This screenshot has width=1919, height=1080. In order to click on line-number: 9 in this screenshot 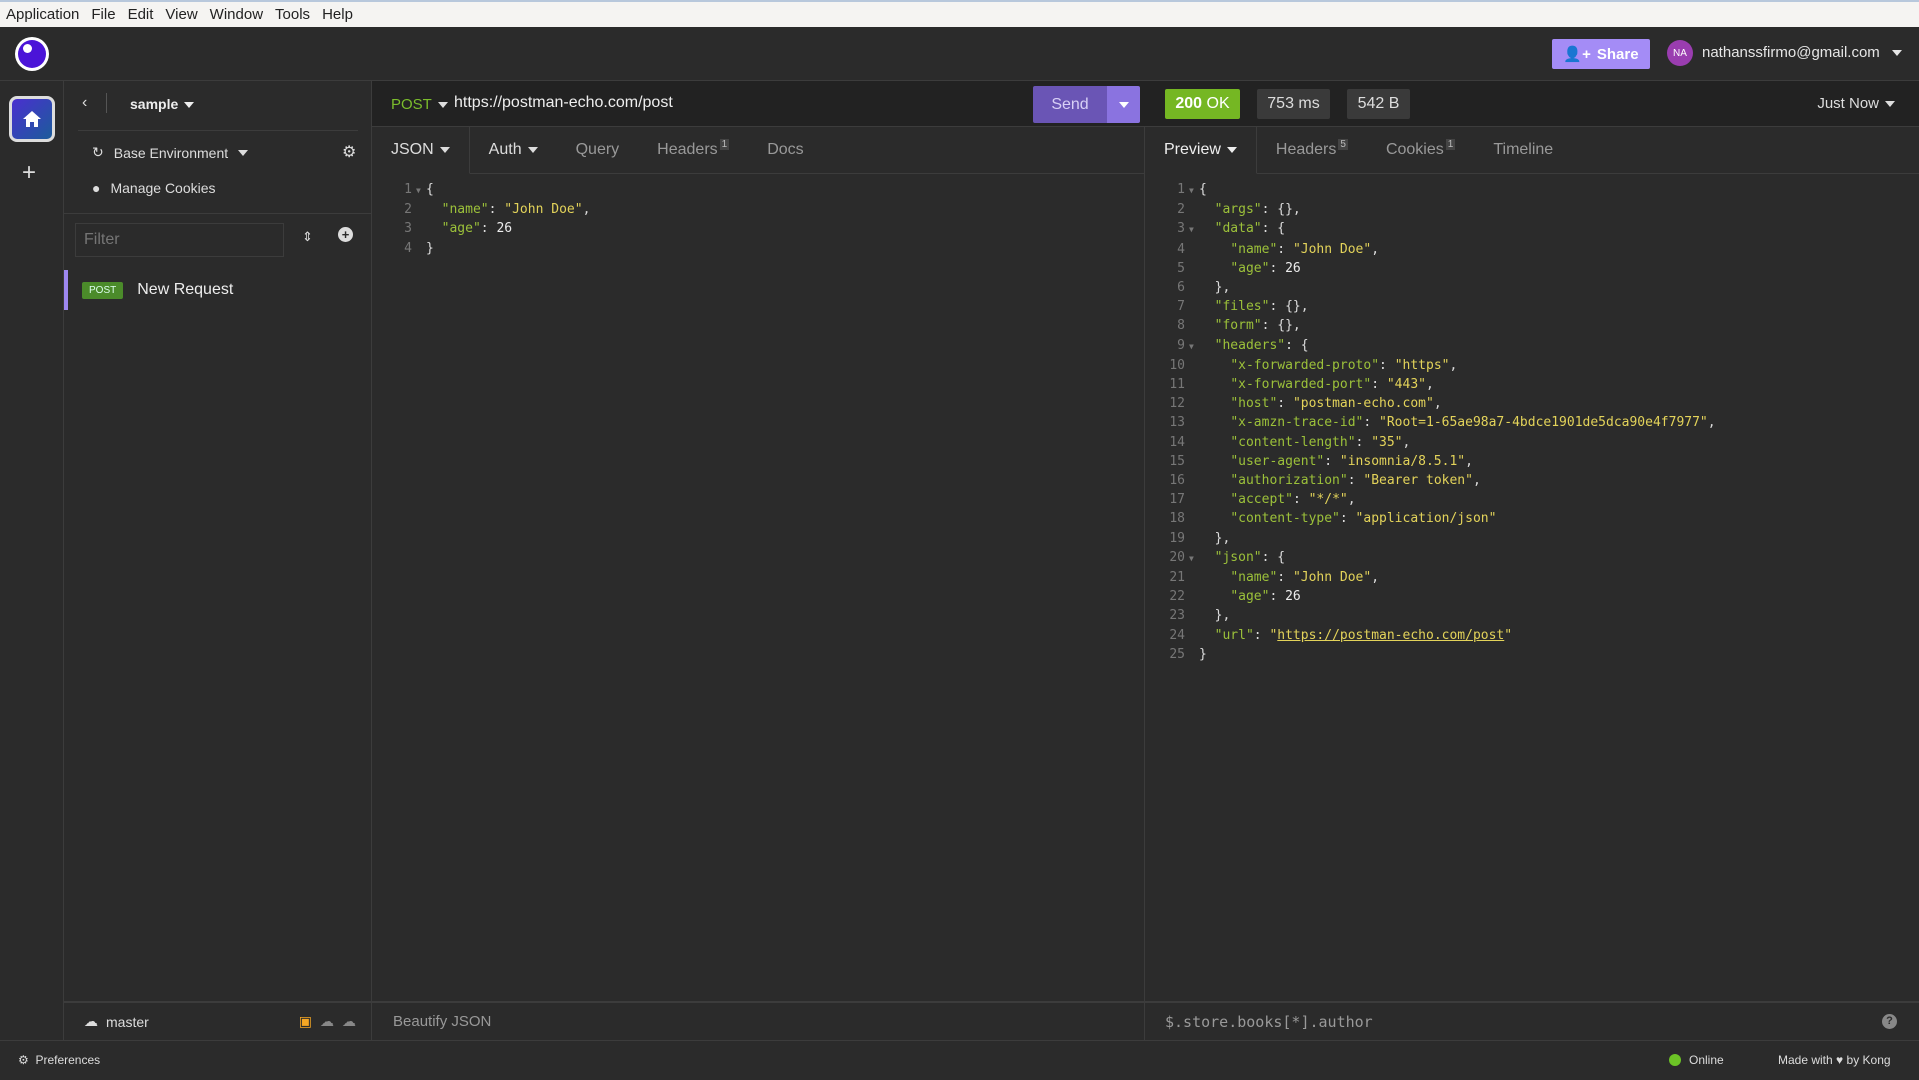, I will do `click(1181, 345)`.